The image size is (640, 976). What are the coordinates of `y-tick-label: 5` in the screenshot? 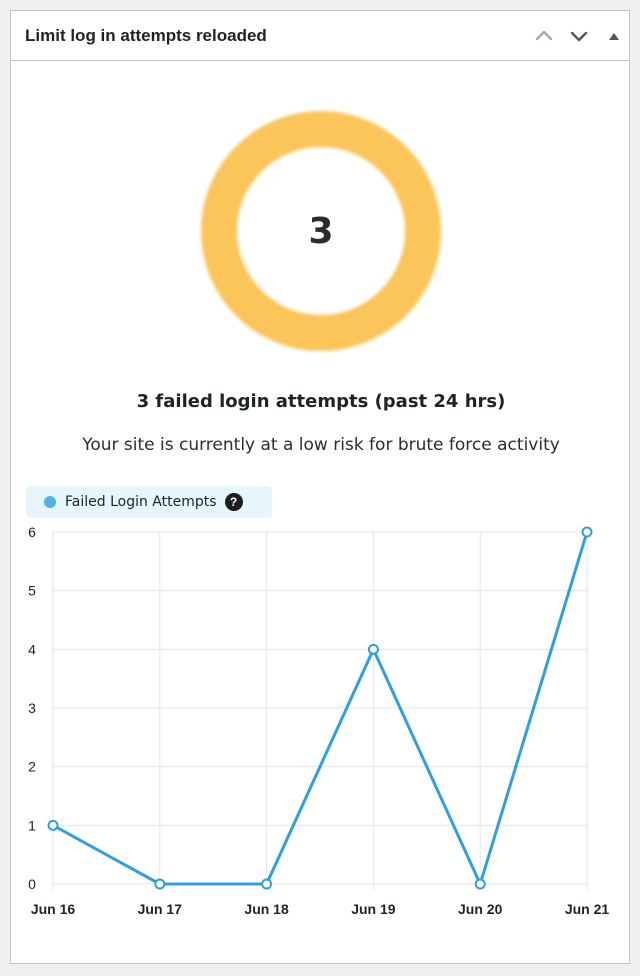 It's located at (32, 591).